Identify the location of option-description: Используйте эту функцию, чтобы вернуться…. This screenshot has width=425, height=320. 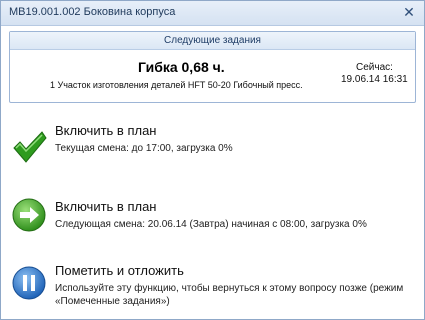
(229, 295).